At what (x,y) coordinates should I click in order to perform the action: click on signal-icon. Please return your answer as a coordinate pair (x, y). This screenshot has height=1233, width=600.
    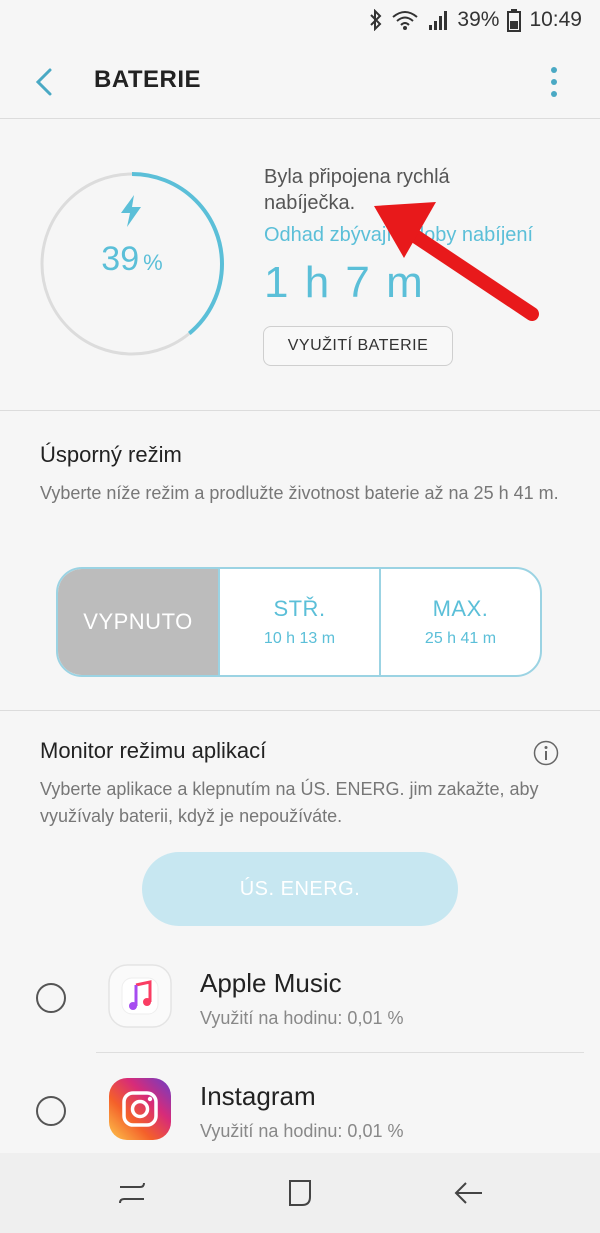
    Looking at the image, I should click on (438, 20).